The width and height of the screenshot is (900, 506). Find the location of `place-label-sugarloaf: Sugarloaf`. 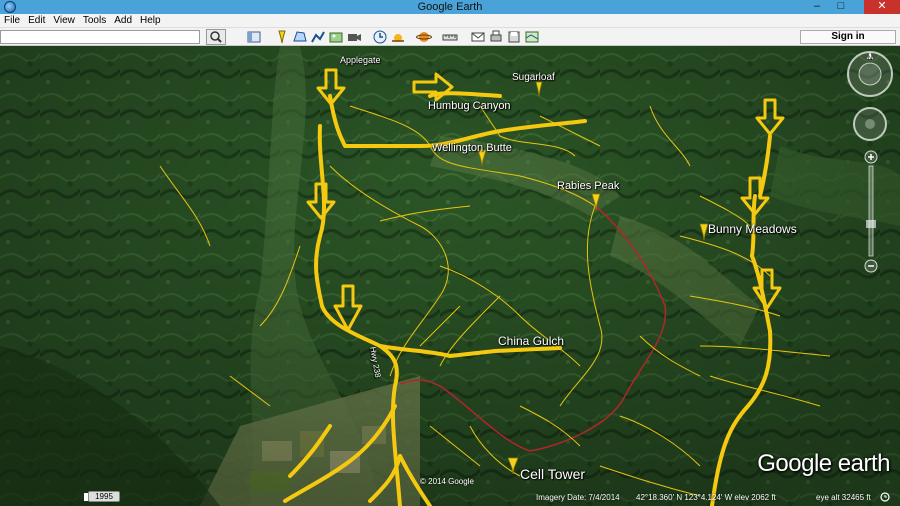

place-label-sugarloaf: Sugarloaf is located at coordinates (533, 77).